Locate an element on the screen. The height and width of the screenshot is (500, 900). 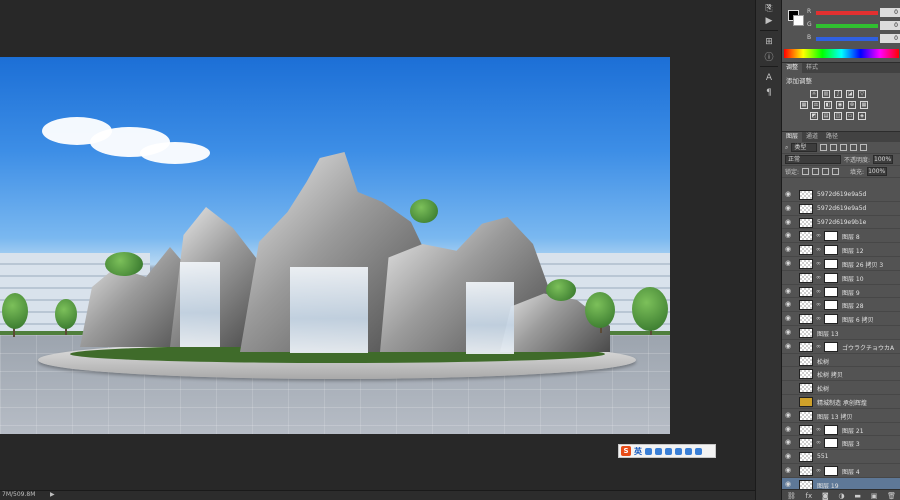
ime-voice-icon is located at coordinates (678, 451).